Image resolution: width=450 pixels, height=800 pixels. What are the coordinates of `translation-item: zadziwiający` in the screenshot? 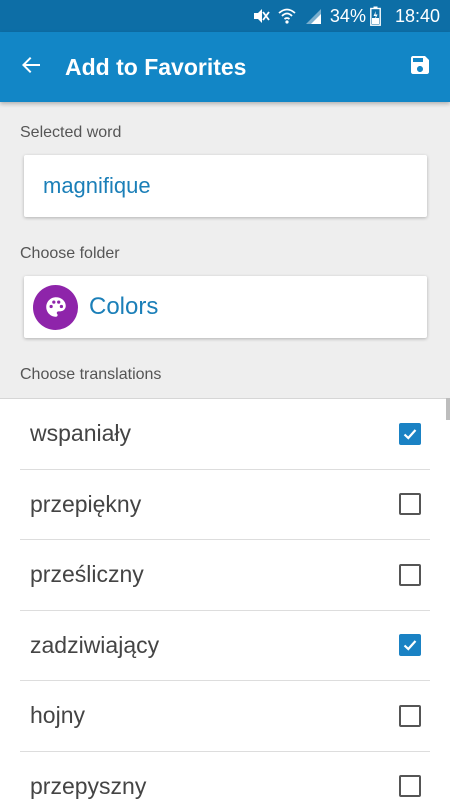 It's located at (225, 646).